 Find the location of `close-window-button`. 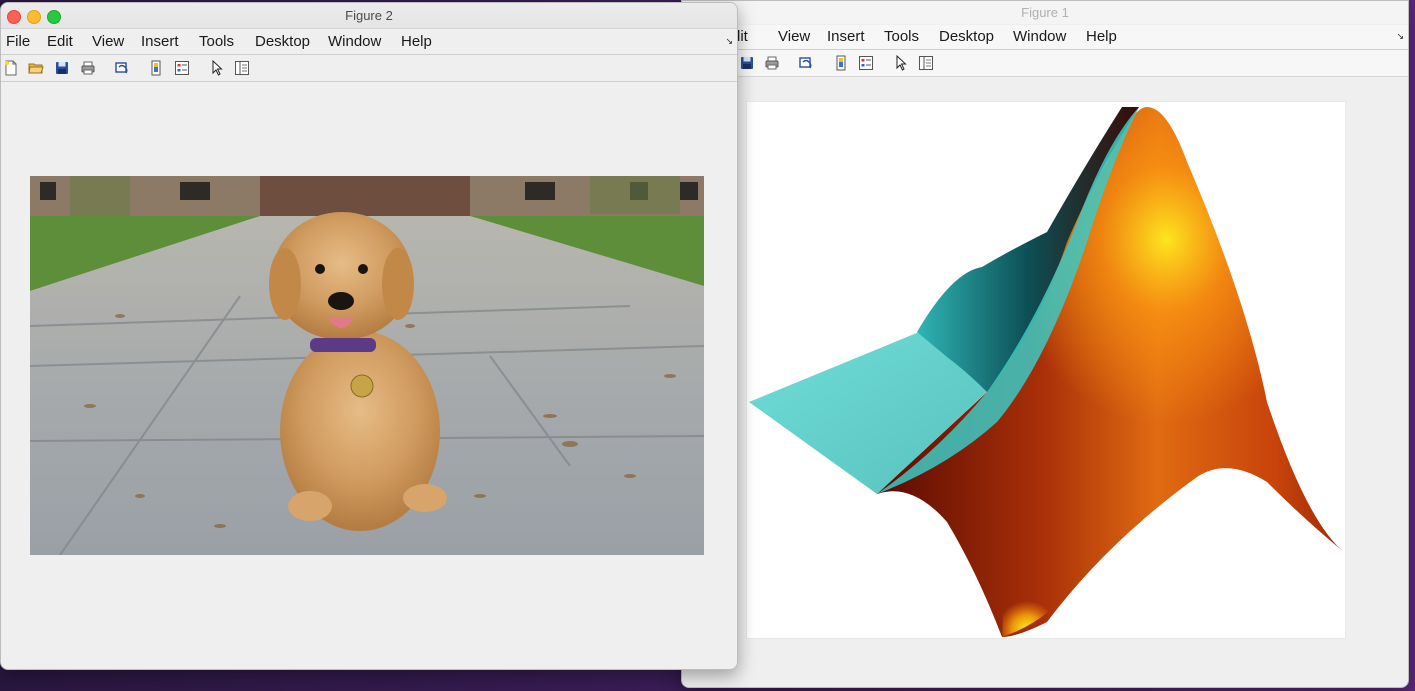

close-window-button is located at coordinates (14, 17).